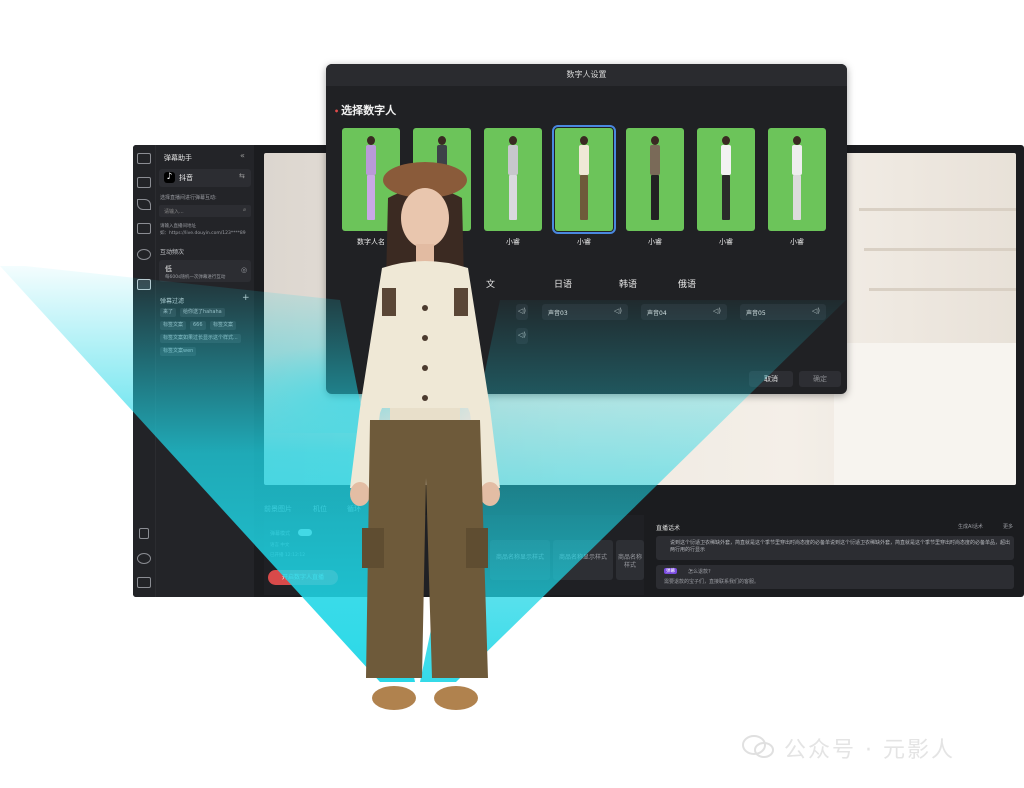  I want to click on barrage-reply: 弹幕 怎么退款? 需要退款的宝子们，直接联系我们的客服。, so click(835, 577).